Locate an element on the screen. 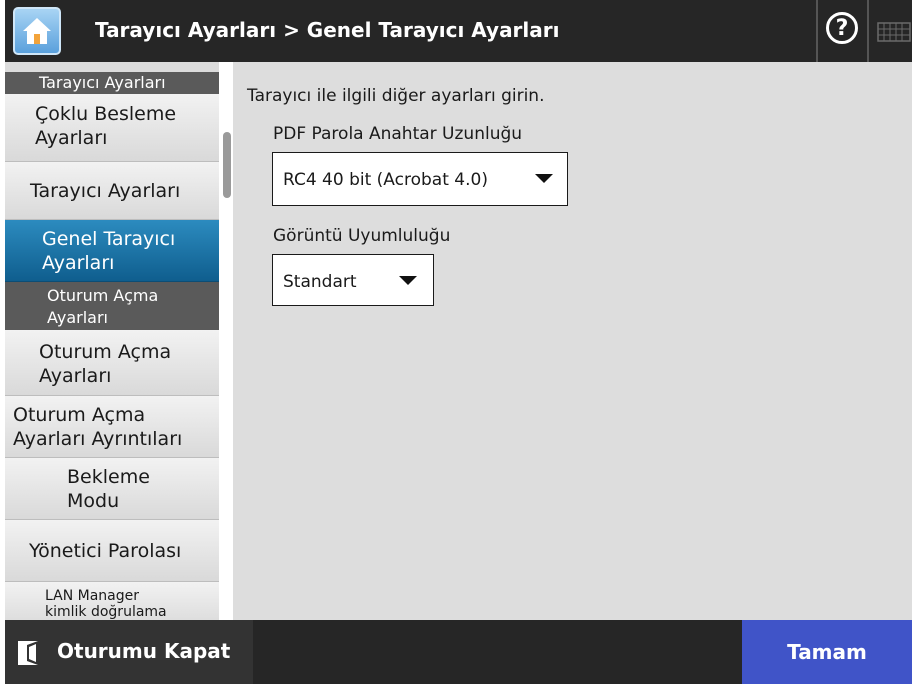 This screenshot has width=912, height=684. sidebar-item-label: Yönetici Parolası is located at coordinates (105, 551).